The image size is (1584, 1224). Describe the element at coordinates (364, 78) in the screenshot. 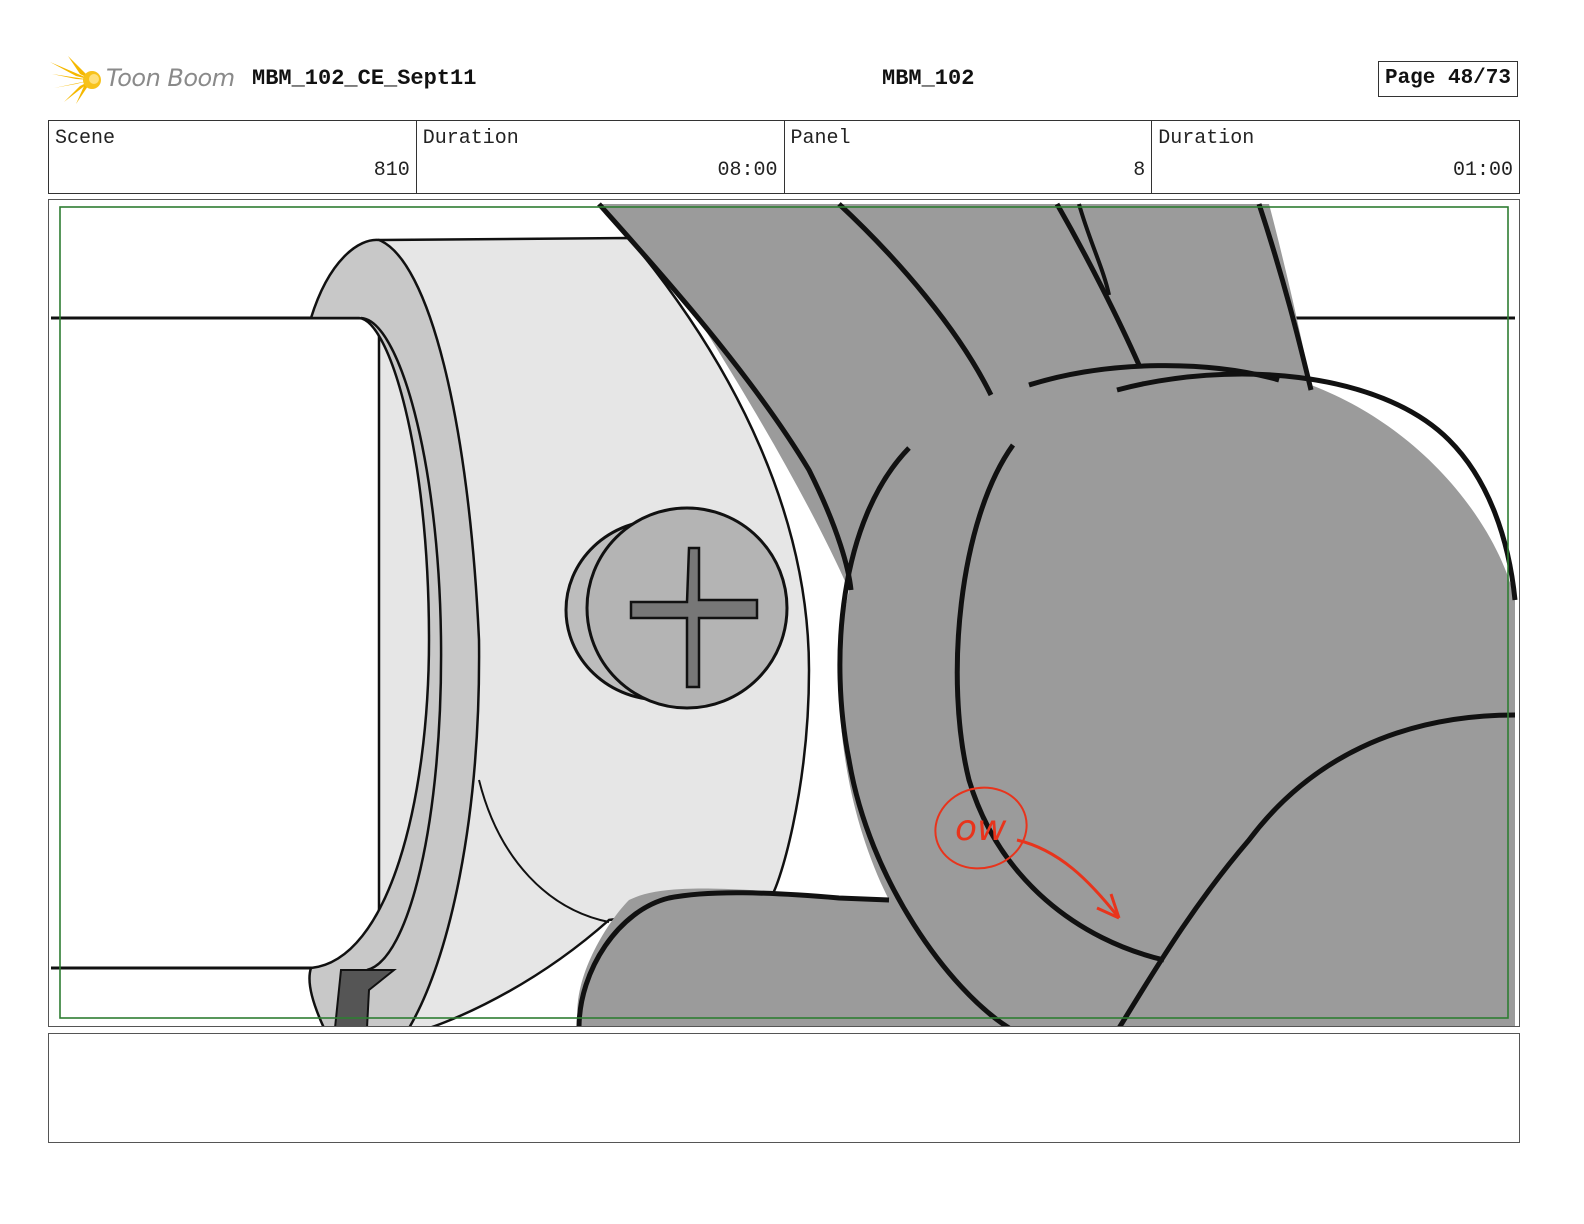

I see `project-name: MBM_102_CE_Sept11` at that location.